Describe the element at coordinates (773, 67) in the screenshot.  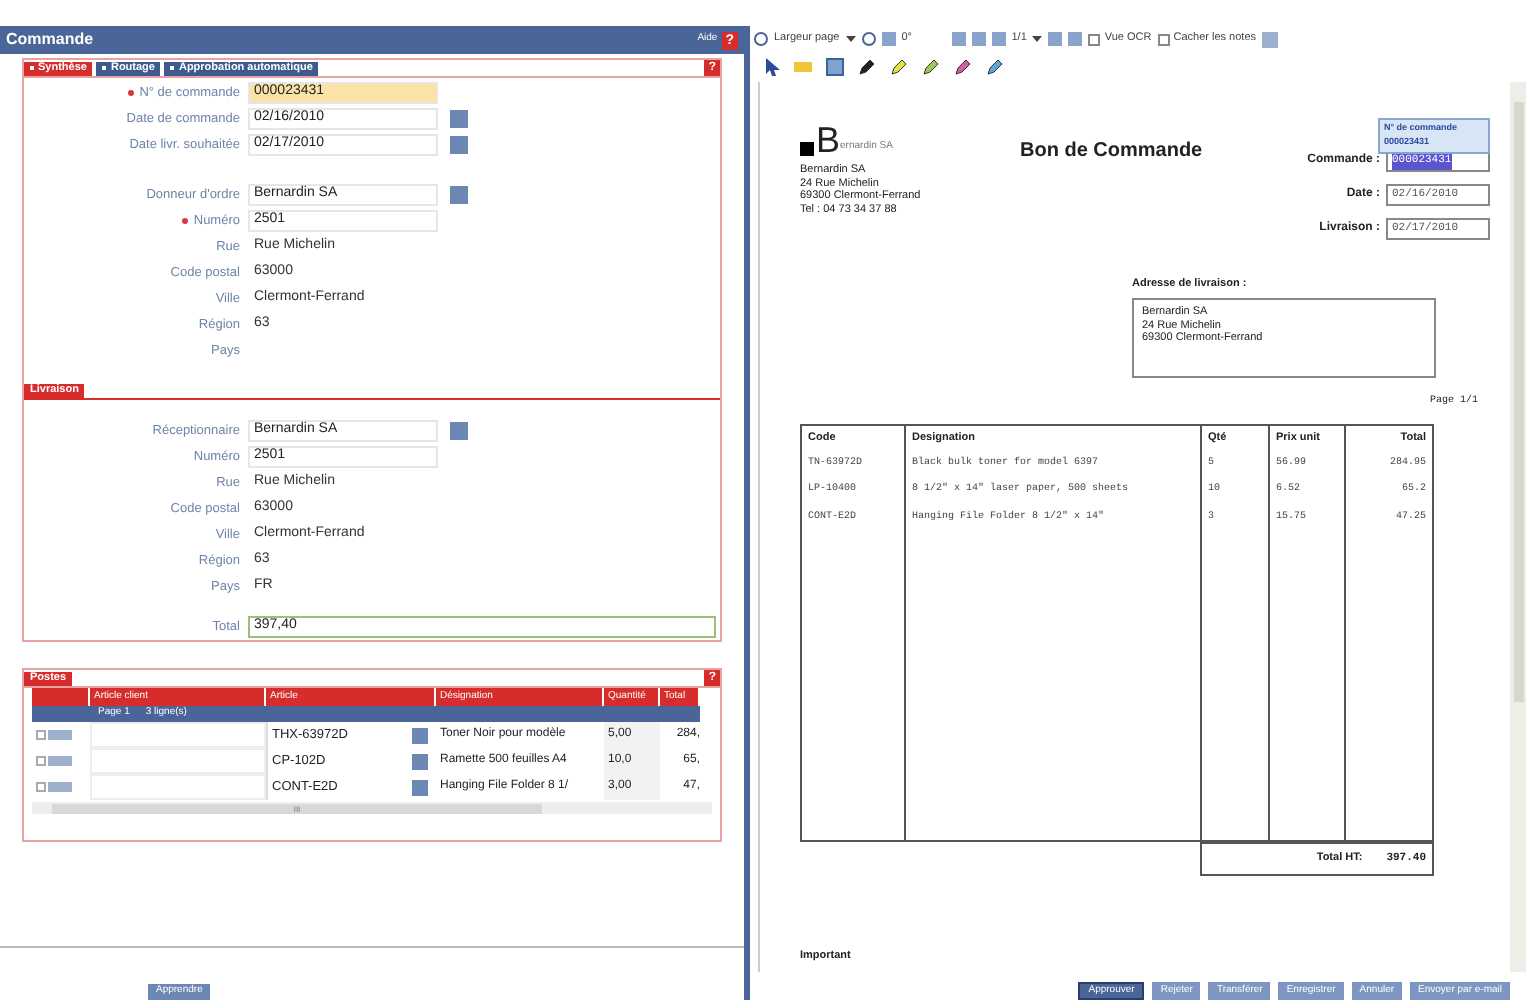
I see `cursor-icon` at that location.